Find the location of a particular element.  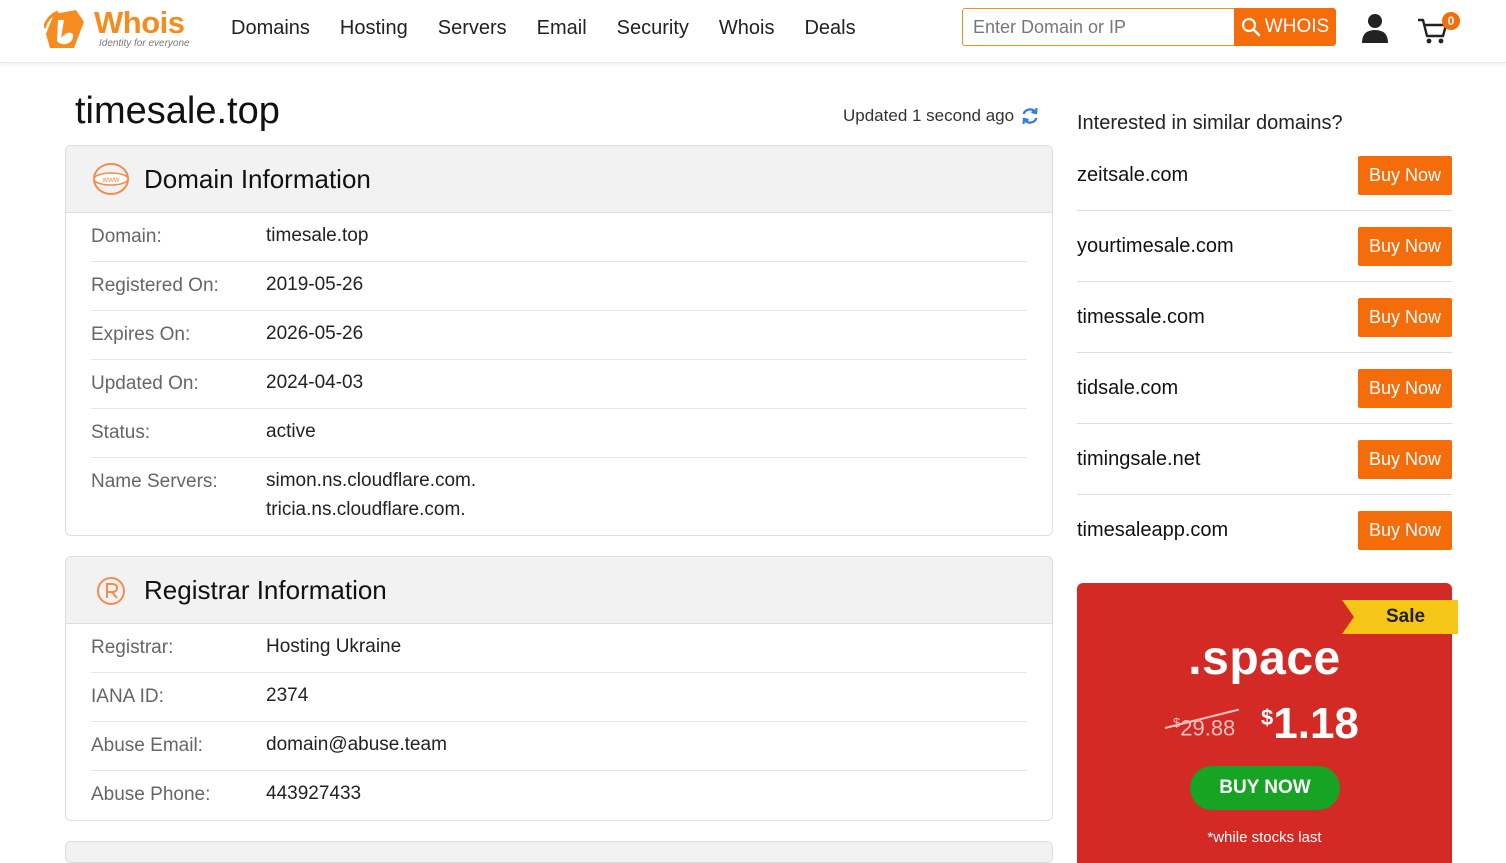

registrar-information-title: Registrar Information is located at coordinates (265, 590).